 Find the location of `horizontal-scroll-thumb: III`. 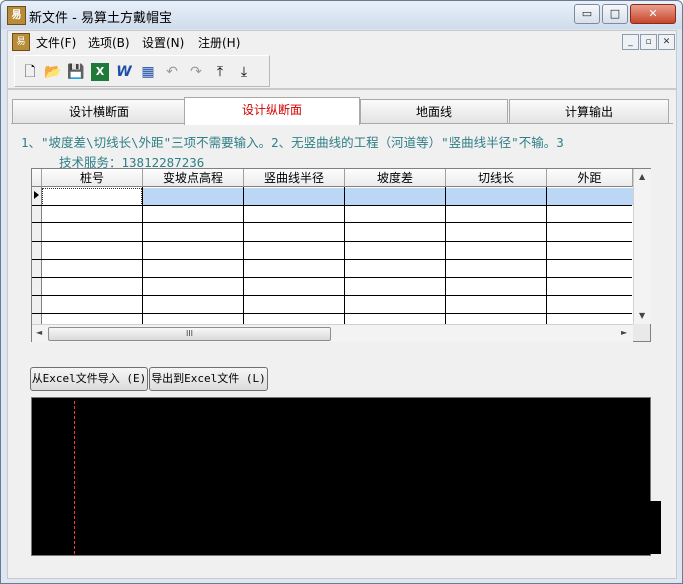

horizontal-scroll-thumb: III is located at coordinates (189, 334).